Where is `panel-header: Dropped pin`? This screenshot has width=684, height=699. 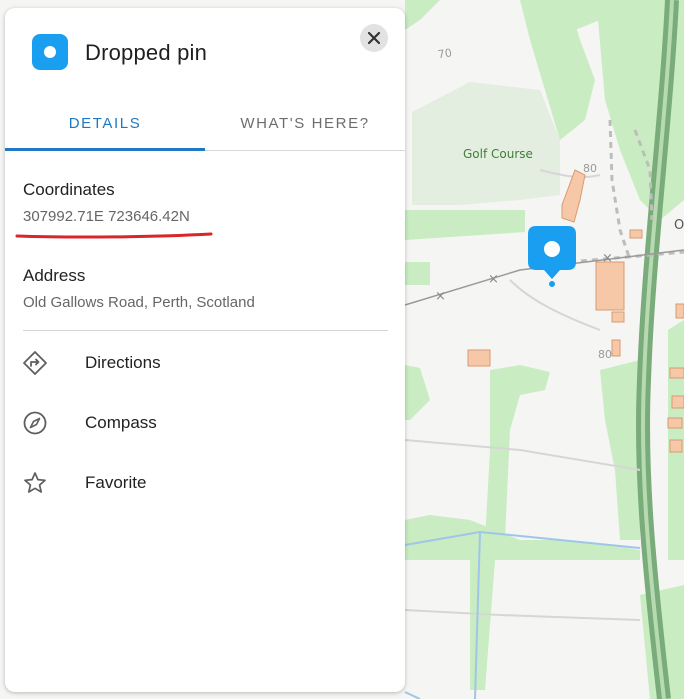
panel-header: Dropped pin is located at coordinates (205, 53).